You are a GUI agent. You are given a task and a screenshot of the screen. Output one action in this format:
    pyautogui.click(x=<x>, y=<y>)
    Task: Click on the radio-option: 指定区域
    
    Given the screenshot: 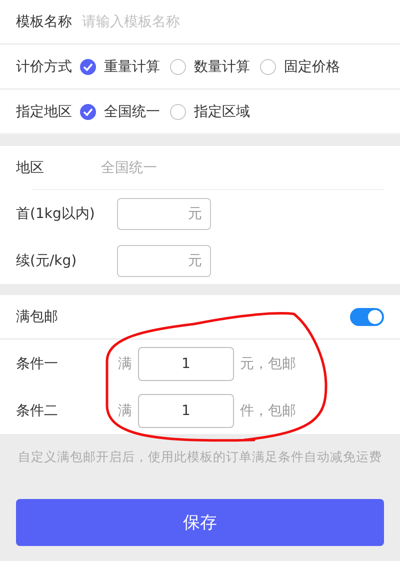 What is the action you would take?
    pyautogui.click(x=210, y=111)
    